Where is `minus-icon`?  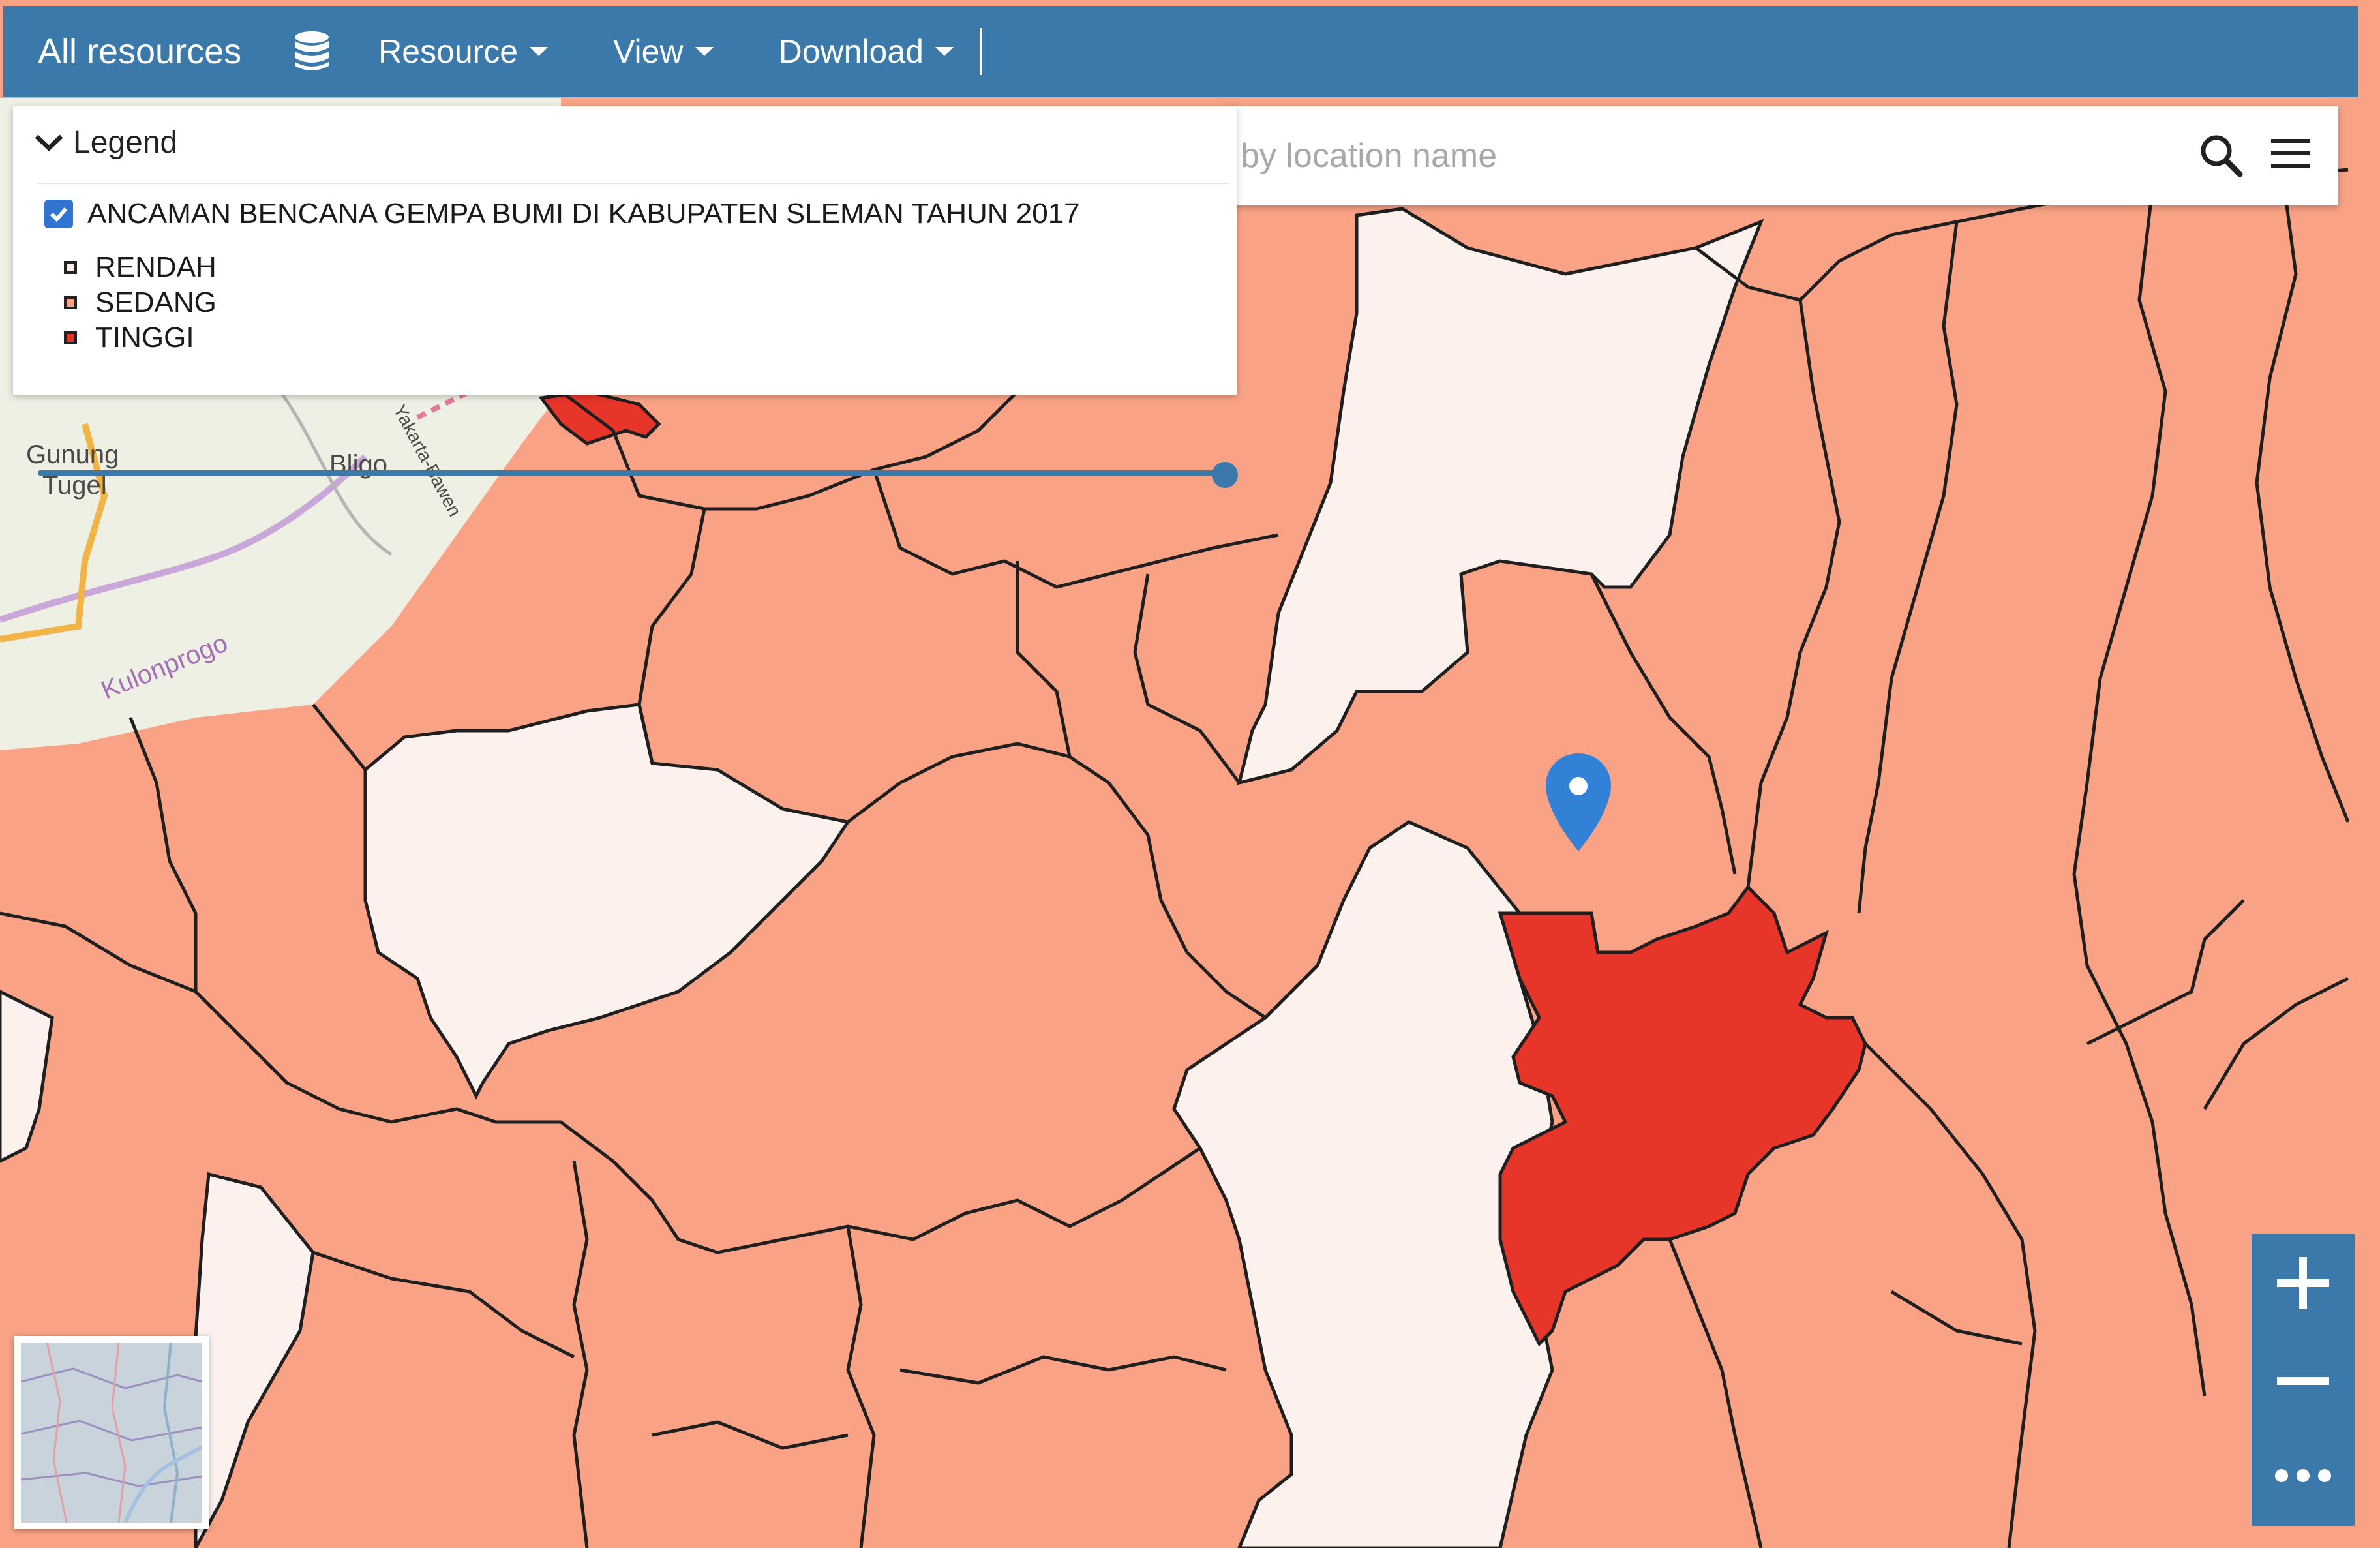
minus-icon is located at coordinates (2303, 1381).